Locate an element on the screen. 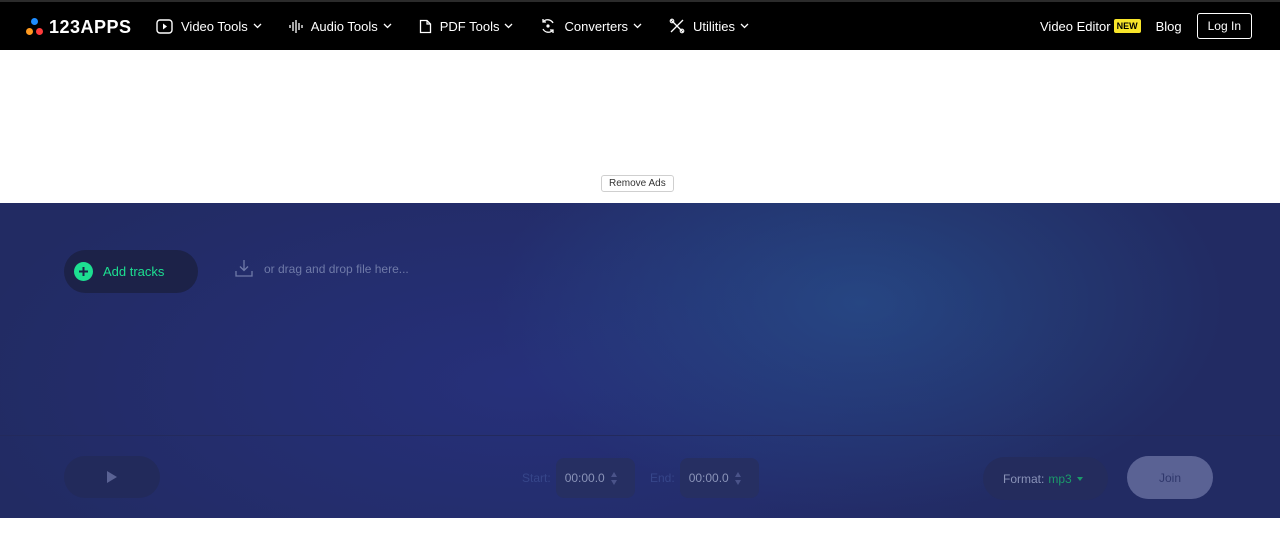 The height and width of the screenshot is (534, 1280). page-footer-space is located at coordinates (640, 526).